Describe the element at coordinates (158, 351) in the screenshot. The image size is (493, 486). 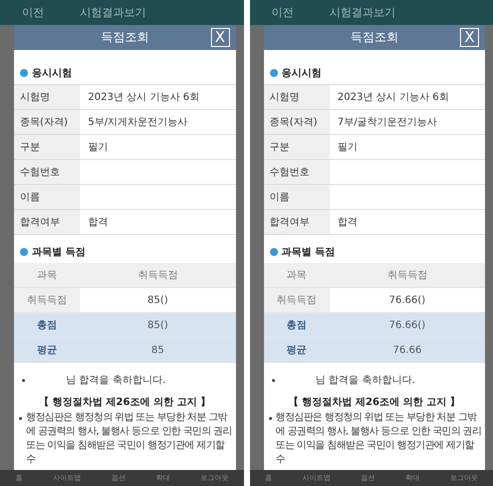
I see `score-value: 85` at that location.